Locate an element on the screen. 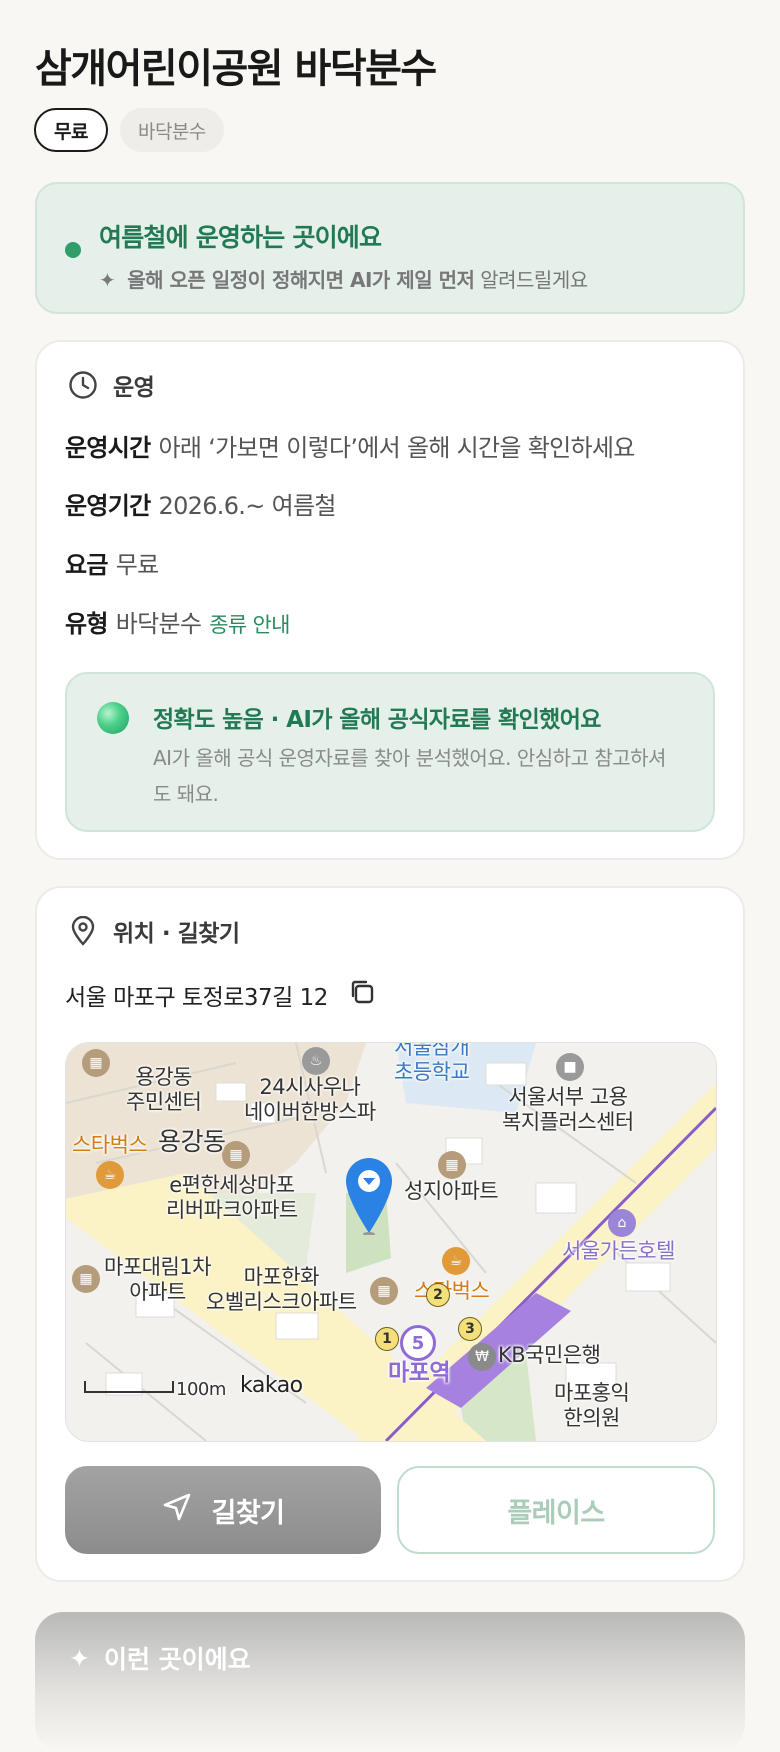 Image resolution: width=780 pixels, height=1752 pixels. location-label: 위치 · 길찾기 is located at coordinates (176, 934).